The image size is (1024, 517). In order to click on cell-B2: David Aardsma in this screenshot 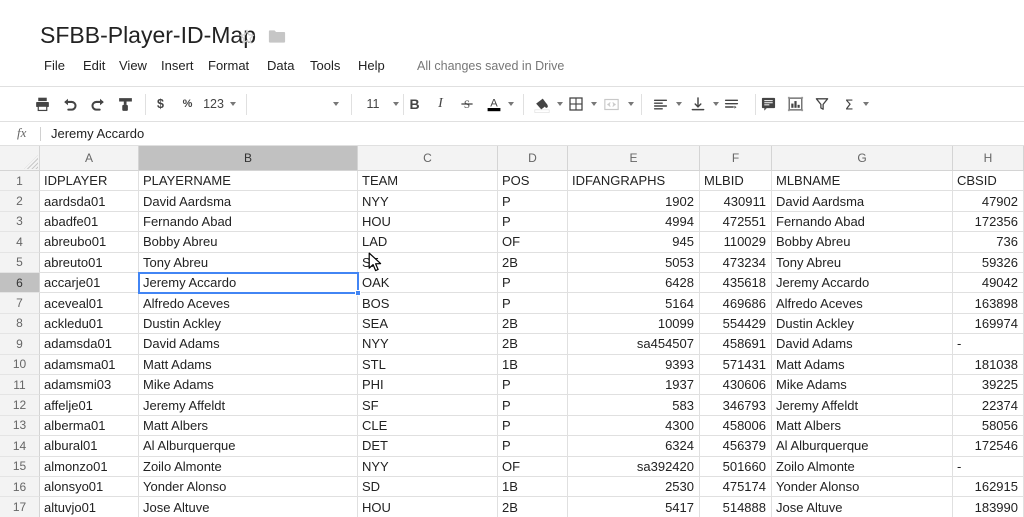, I will do `click(248, 201)`.